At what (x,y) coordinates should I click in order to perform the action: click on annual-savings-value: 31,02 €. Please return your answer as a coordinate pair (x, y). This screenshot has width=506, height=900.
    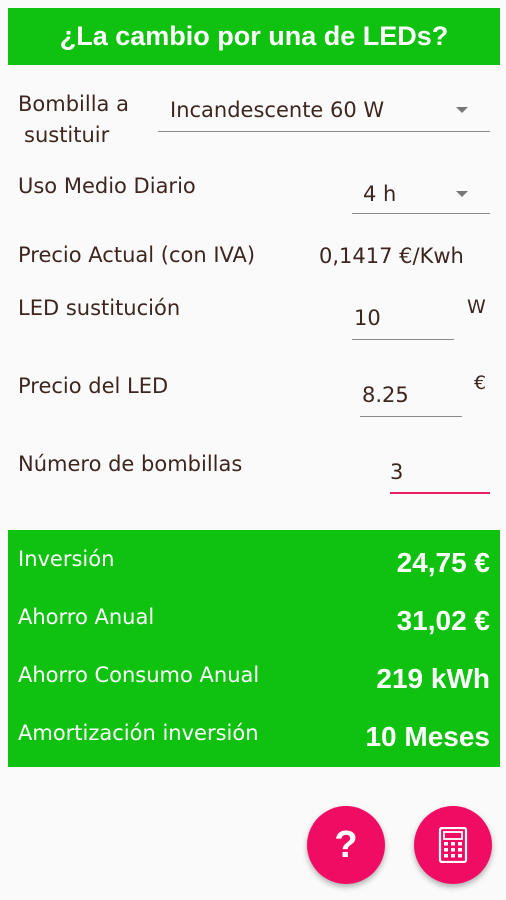
    Looking at the image, I should click on (443, 620).